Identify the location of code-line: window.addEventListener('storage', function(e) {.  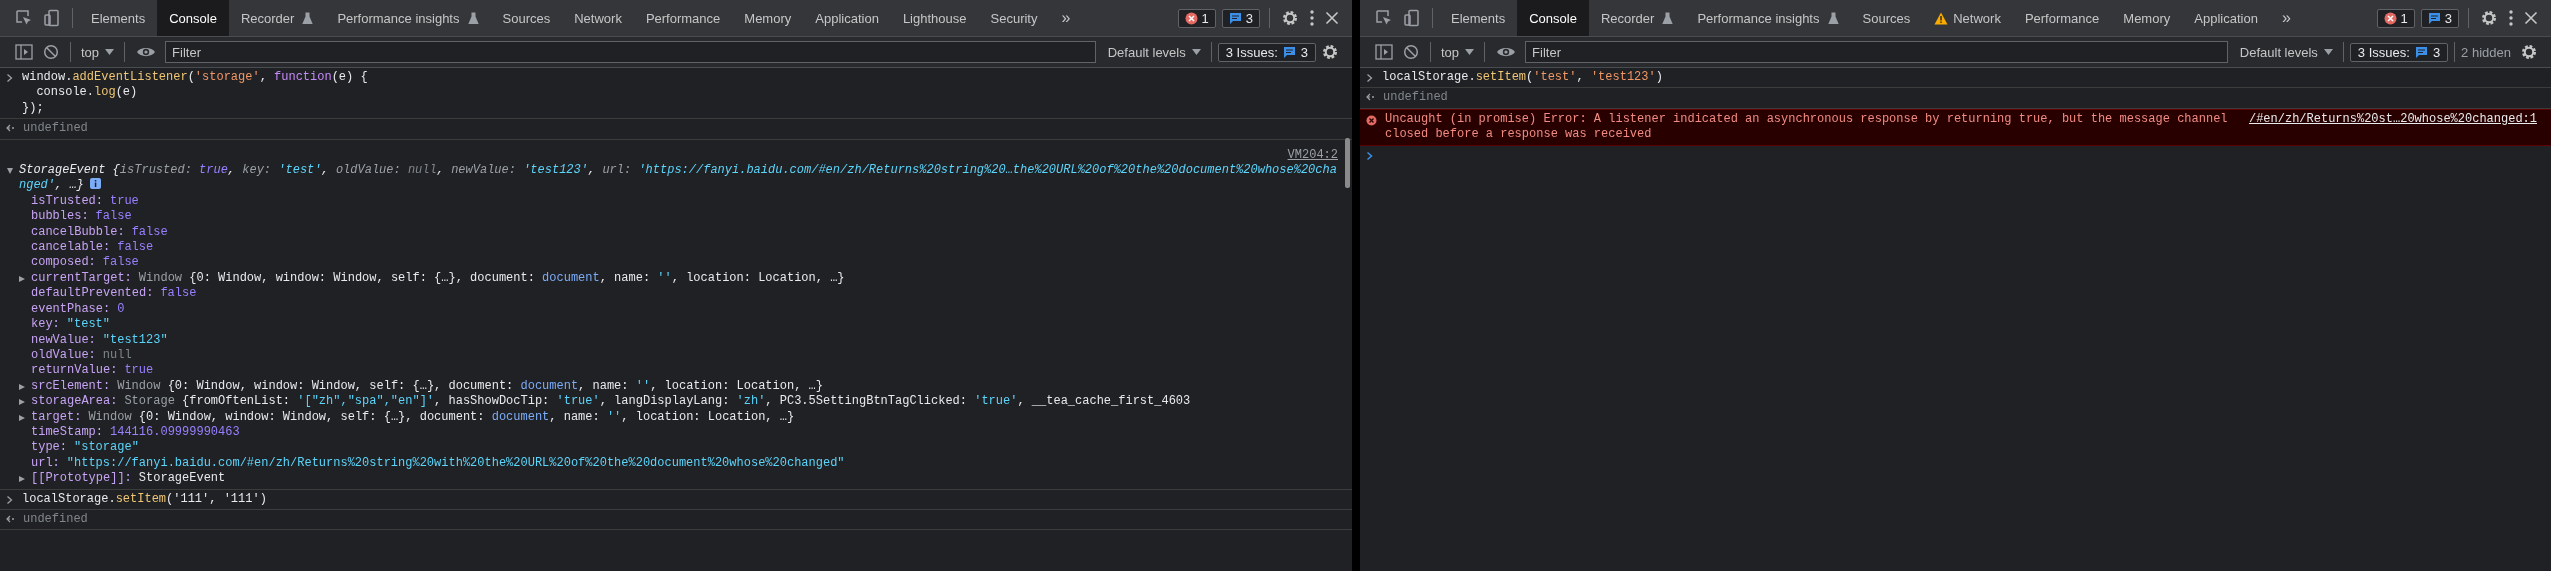
(195, 78).